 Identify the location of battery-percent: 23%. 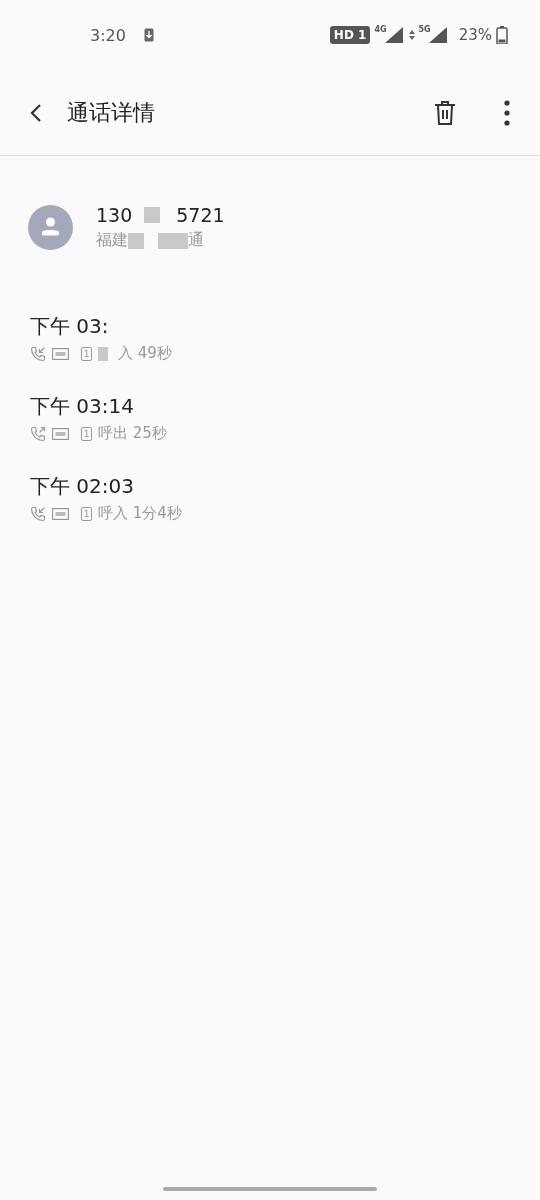
(475, 35).